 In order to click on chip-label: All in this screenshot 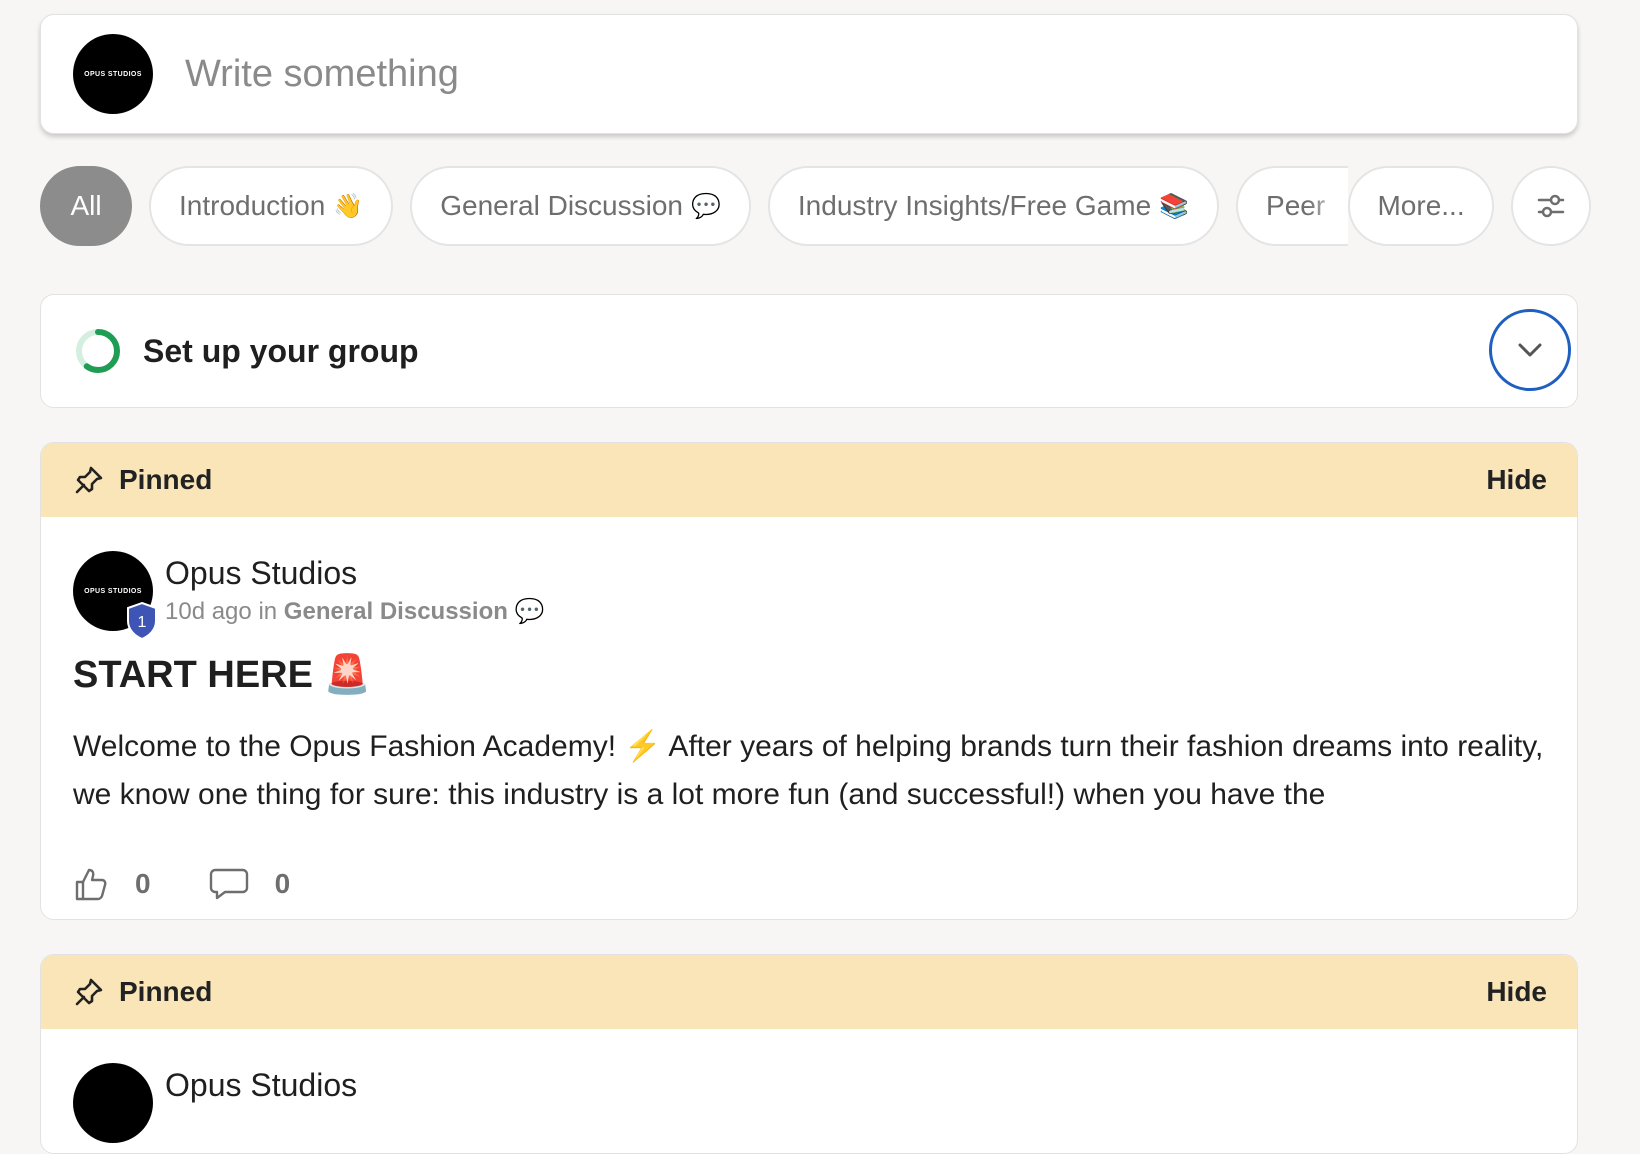, I will do `click(86, 205)`.